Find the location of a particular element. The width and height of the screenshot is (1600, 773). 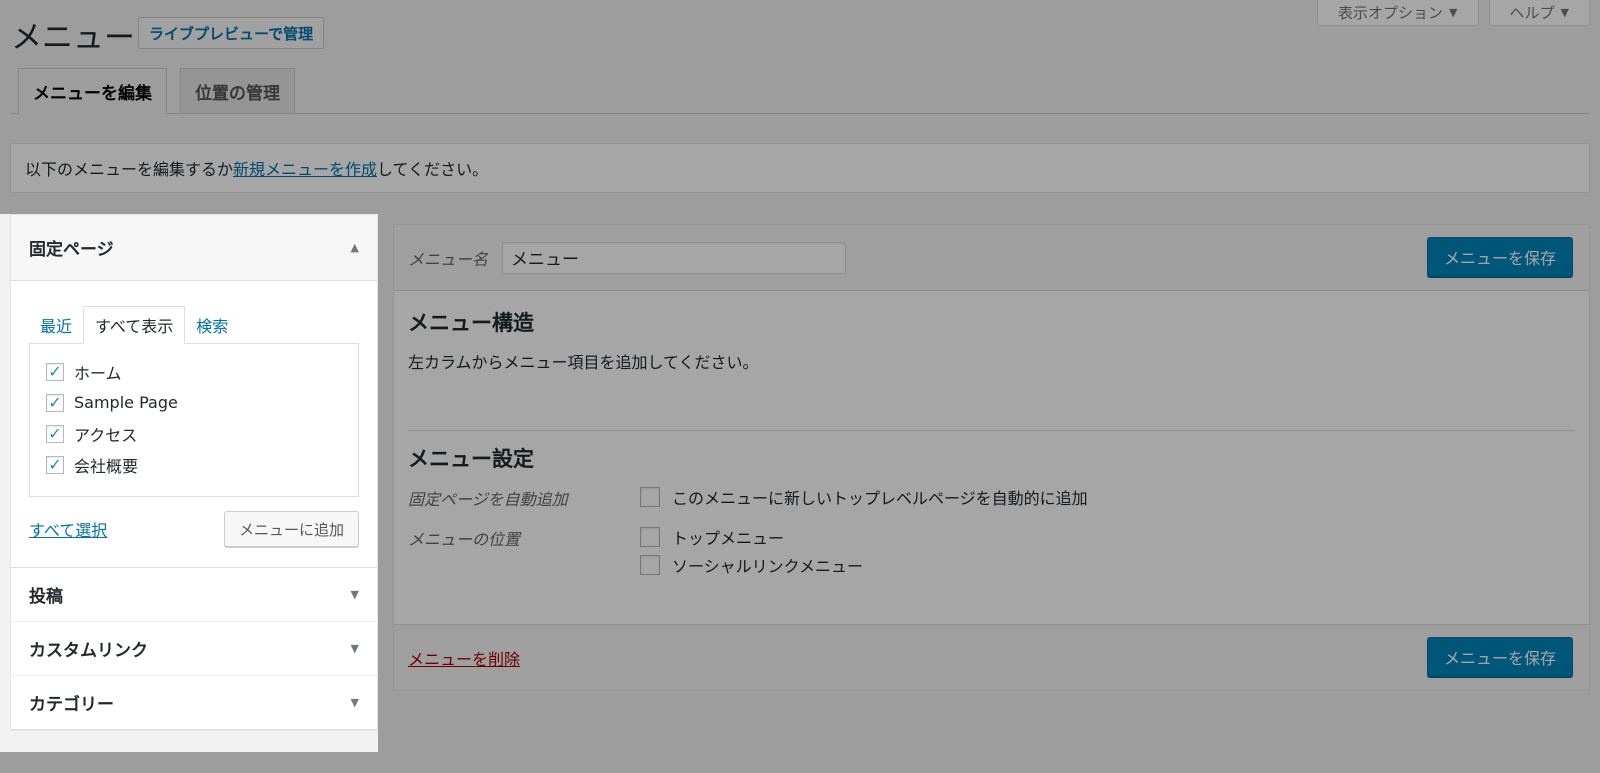

page-label: アクセス is located at coordinates (106, 435).